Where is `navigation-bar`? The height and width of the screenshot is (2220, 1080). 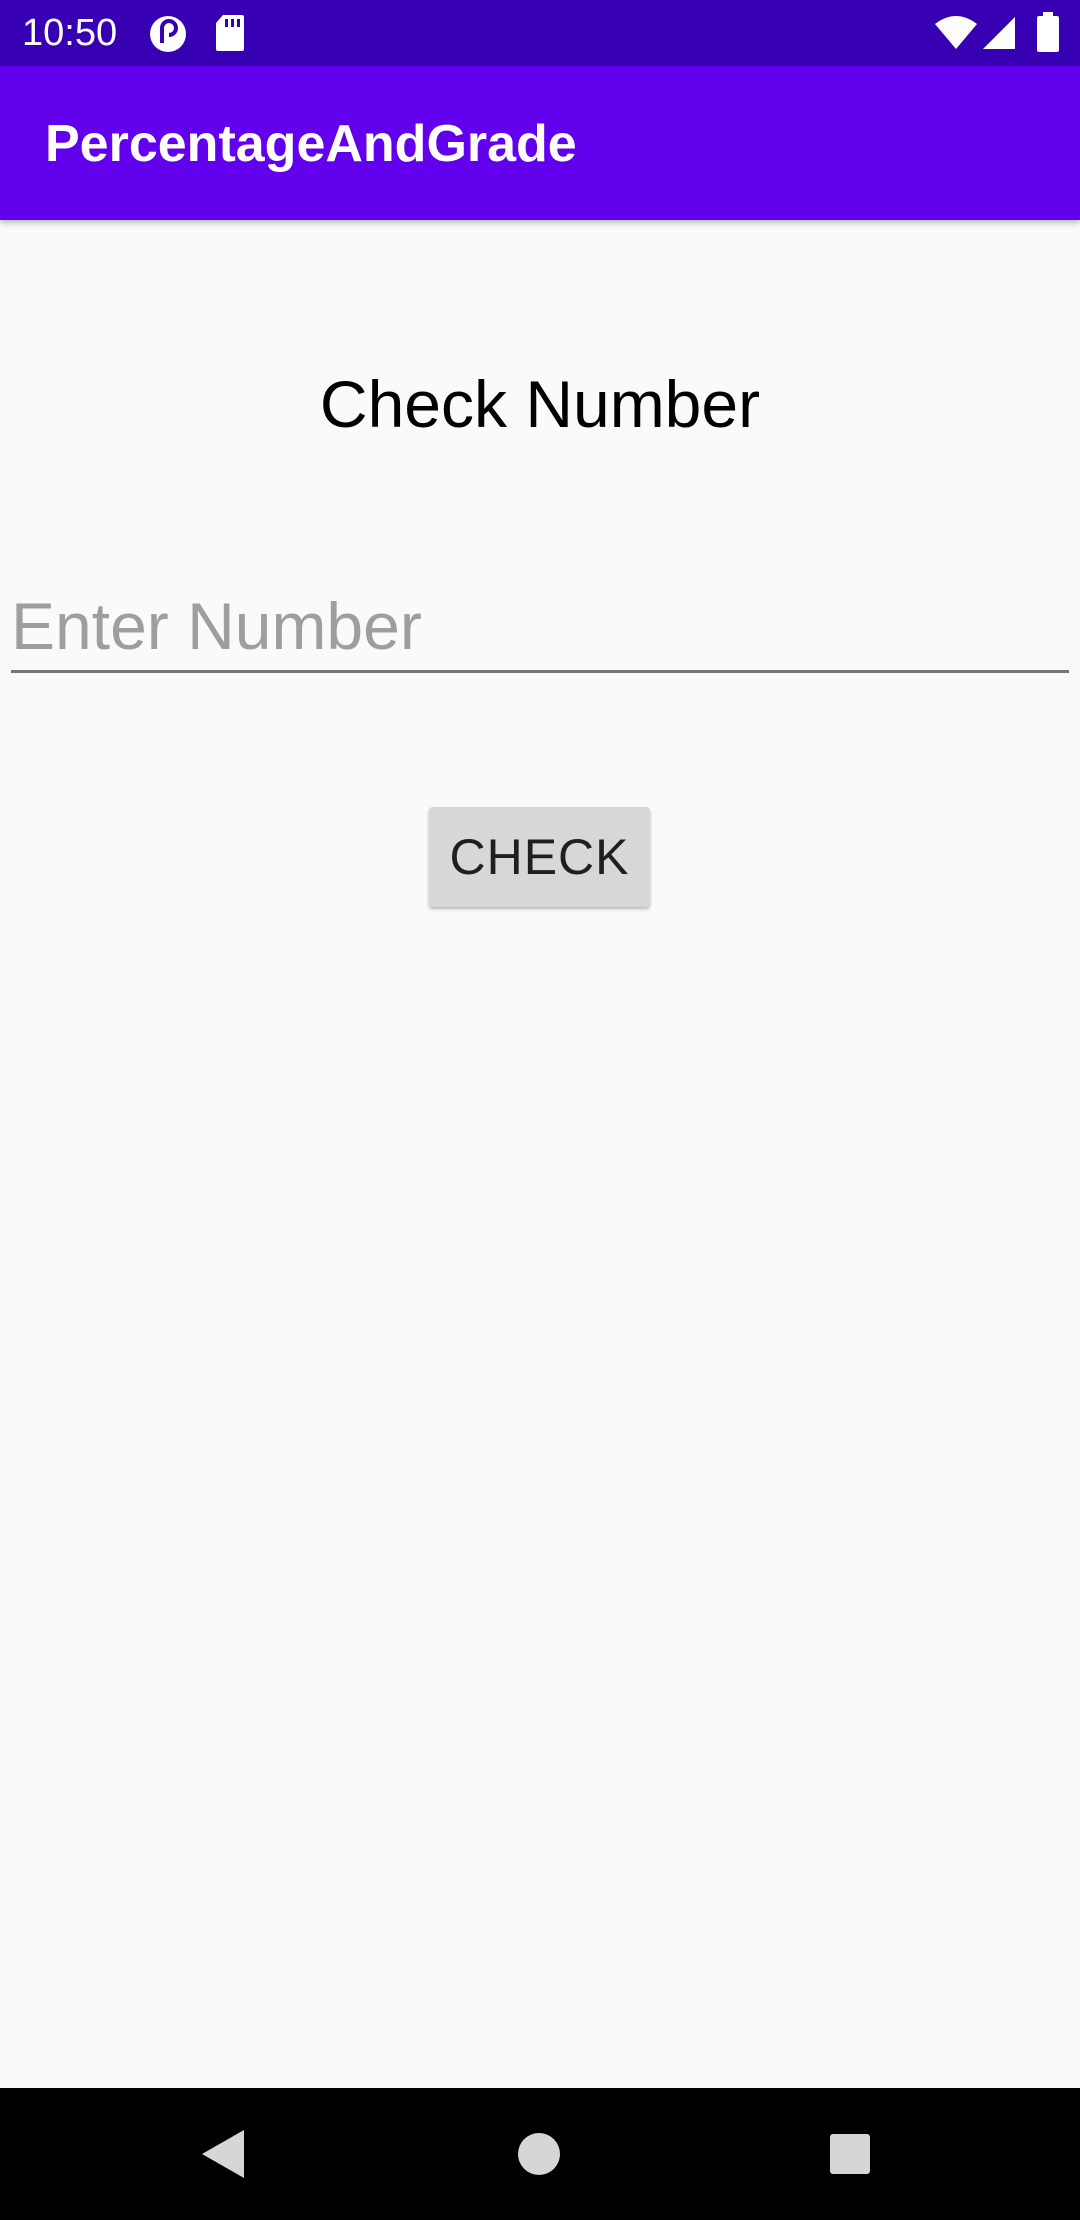 navigation-bar is located at coordinates (540, 2154).